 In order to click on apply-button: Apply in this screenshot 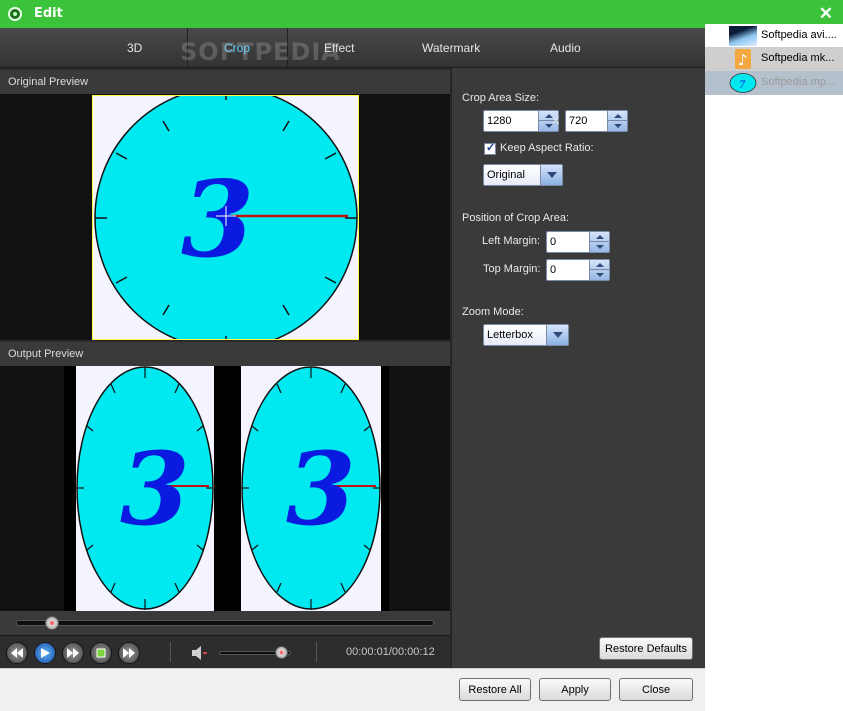, I will do `click(575, 689)`.